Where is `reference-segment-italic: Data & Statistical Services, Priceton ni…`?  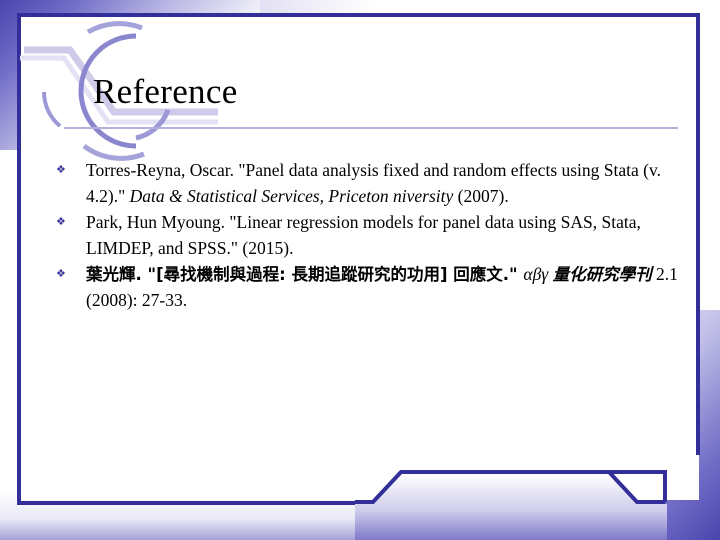 reference-segment-italic: Data & Statistical Services, Priceton ni… is located at coordinates (291, 195).